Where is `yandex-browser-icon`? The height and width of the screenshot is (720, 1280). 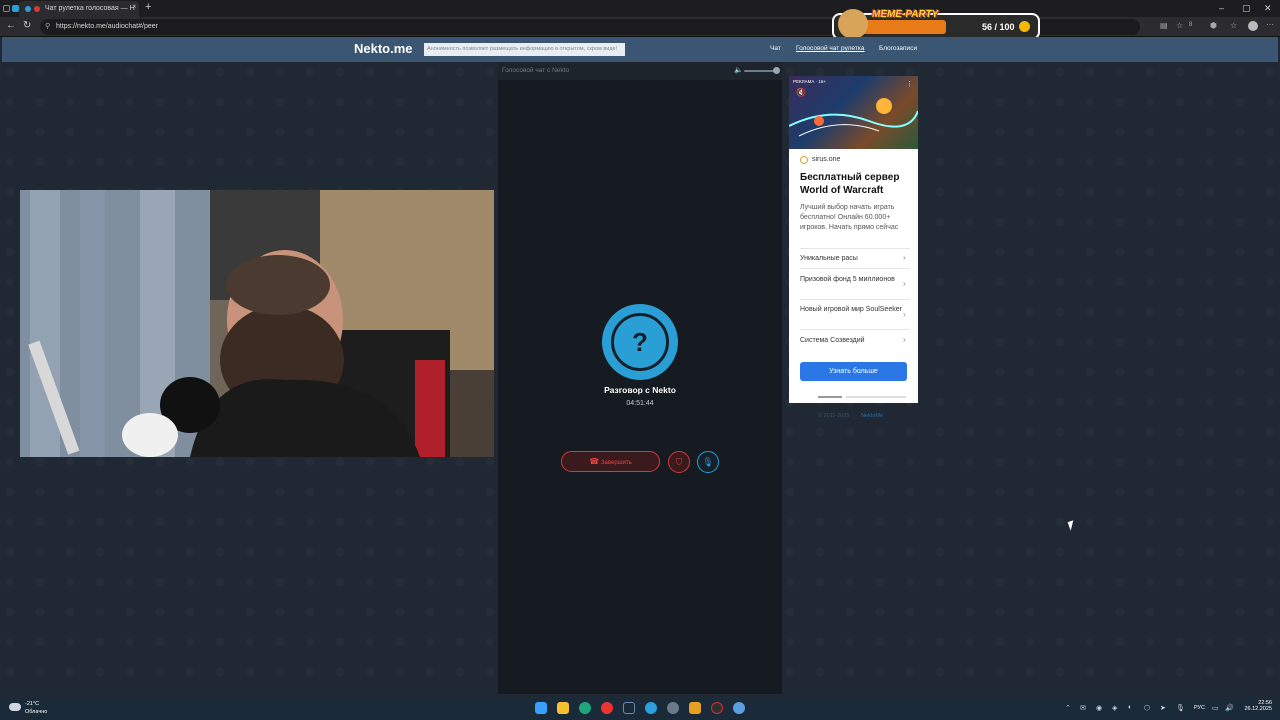
yandex-browser-icon is located at coordinates (607, 708).